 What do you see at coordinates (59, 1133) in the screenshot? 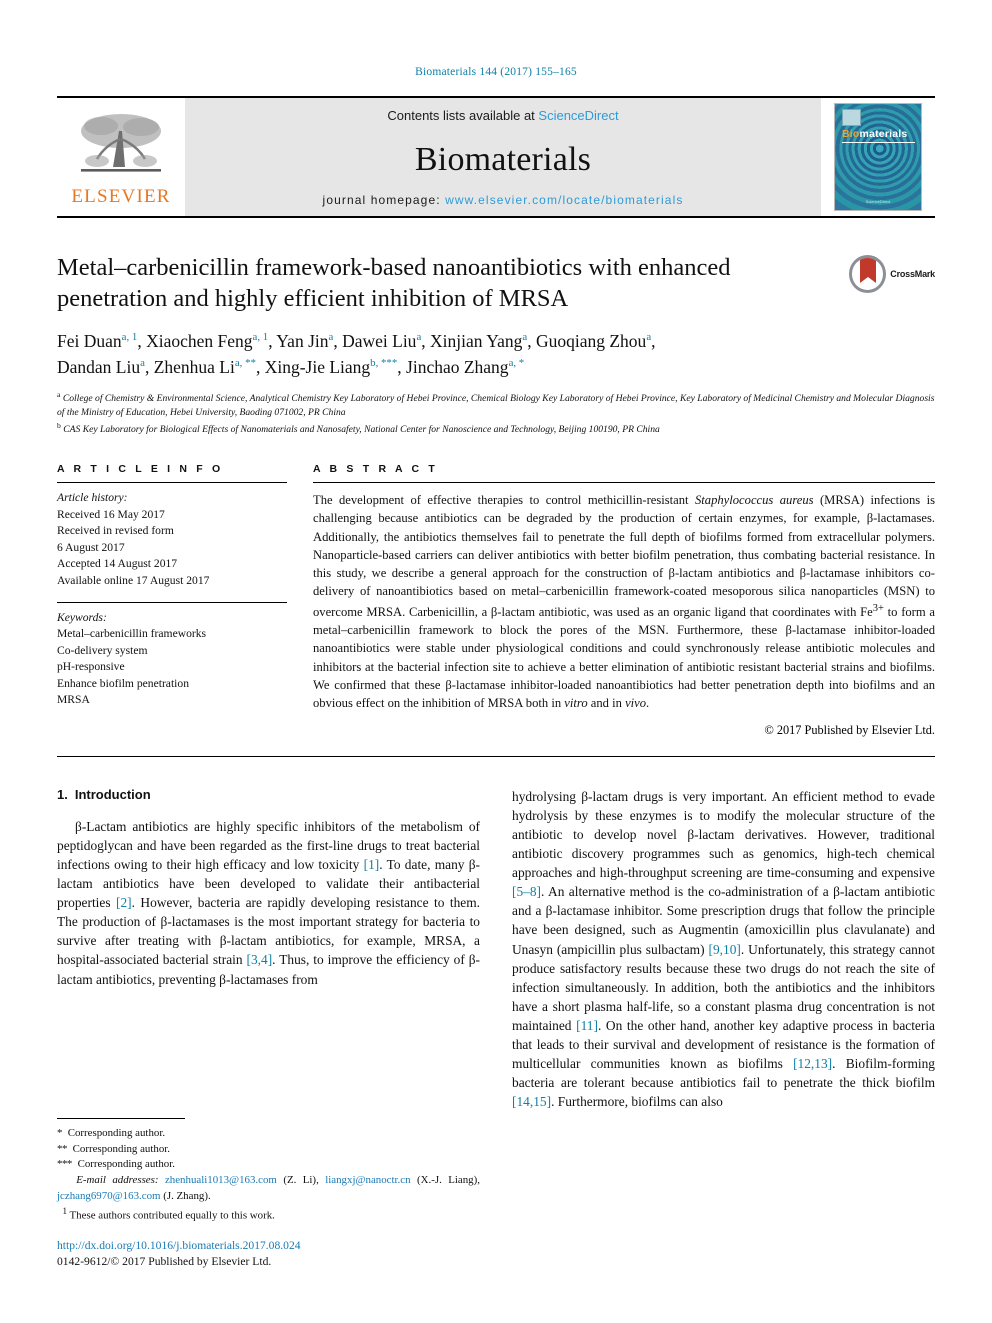
I see `footnote-mark-1: *` at bounding box center [59, 1133].